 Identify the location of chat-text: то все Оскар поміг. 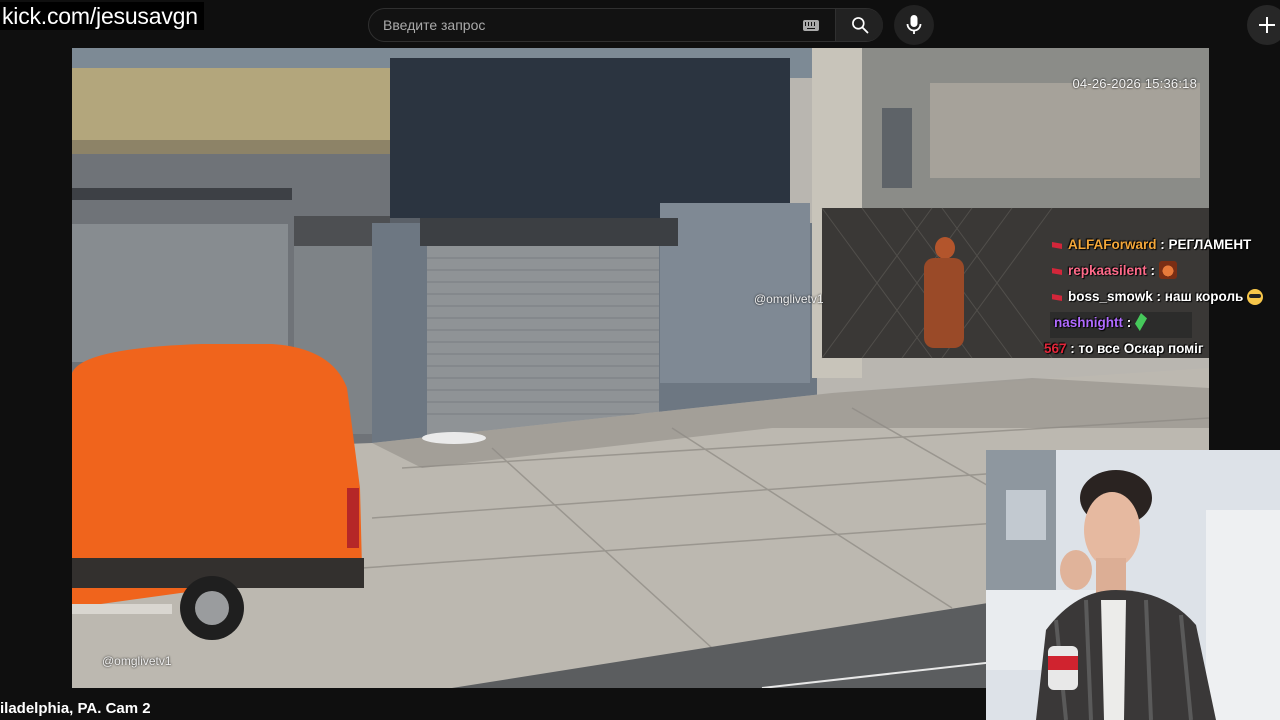
(1141, 348).